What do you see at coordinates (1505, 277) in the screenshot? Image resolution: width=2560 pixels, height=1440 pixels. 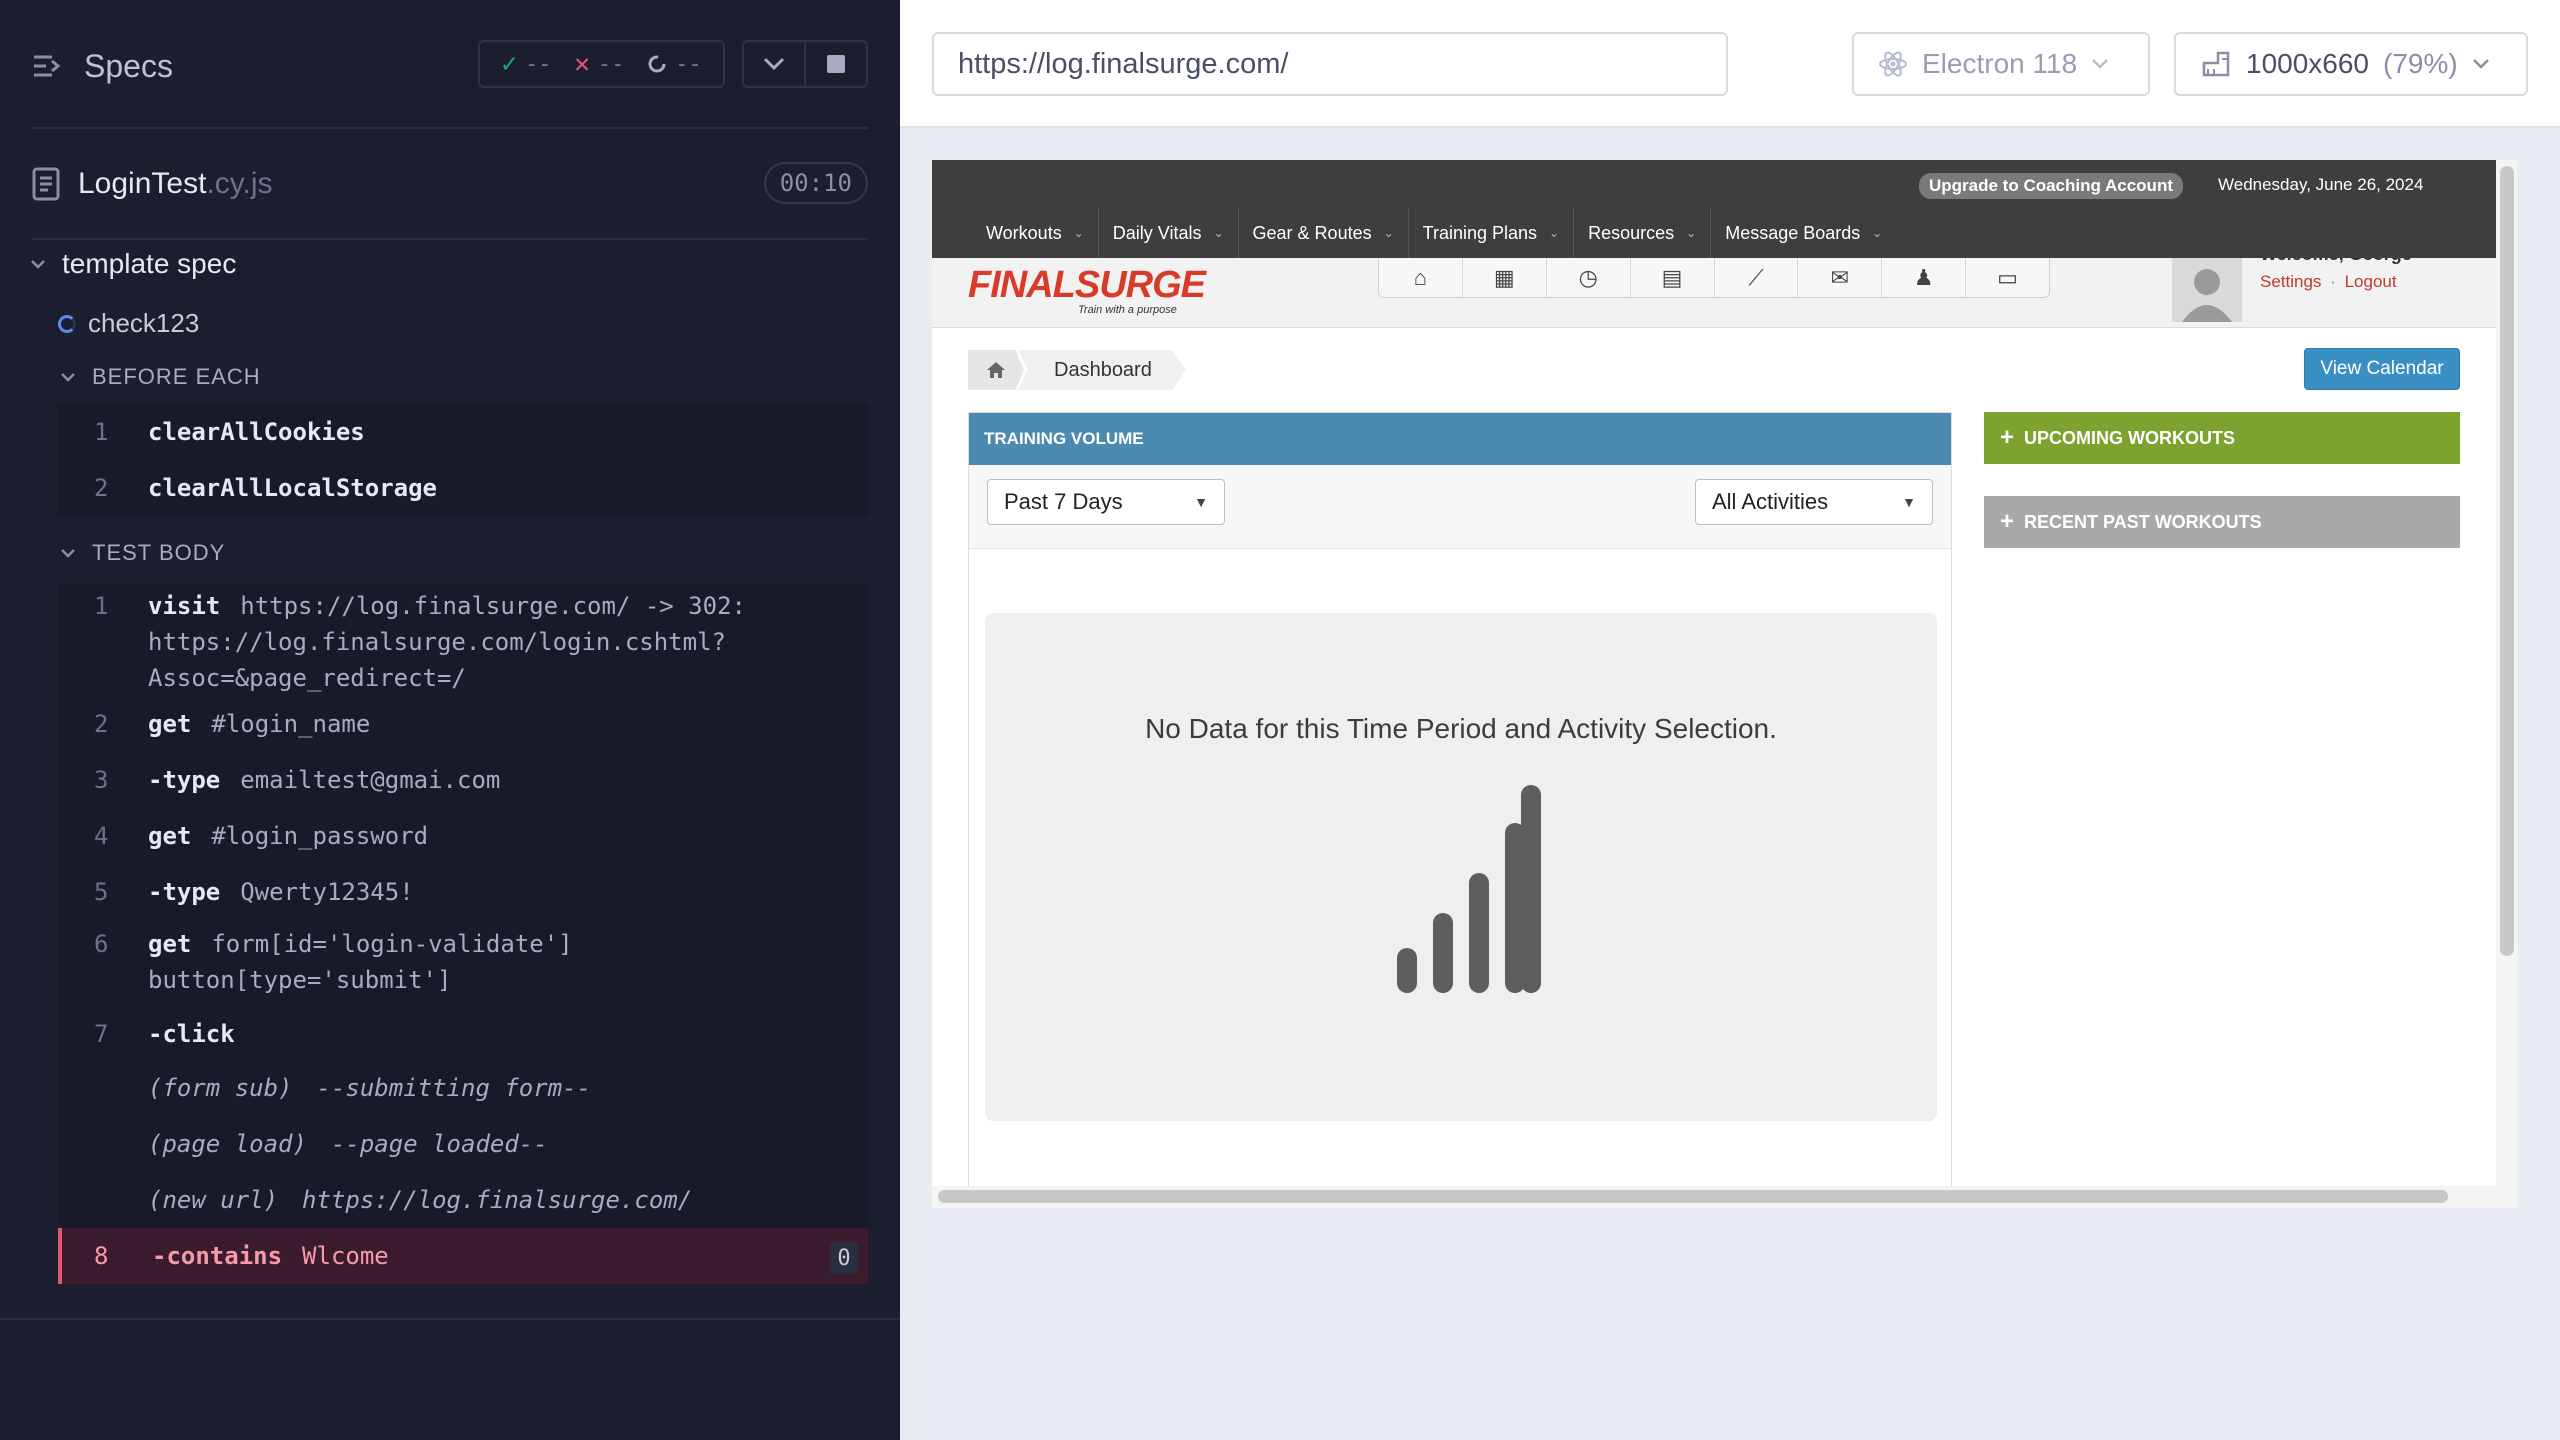 I see `calendar-icon: ▦` at bounding box center [1505, 277].